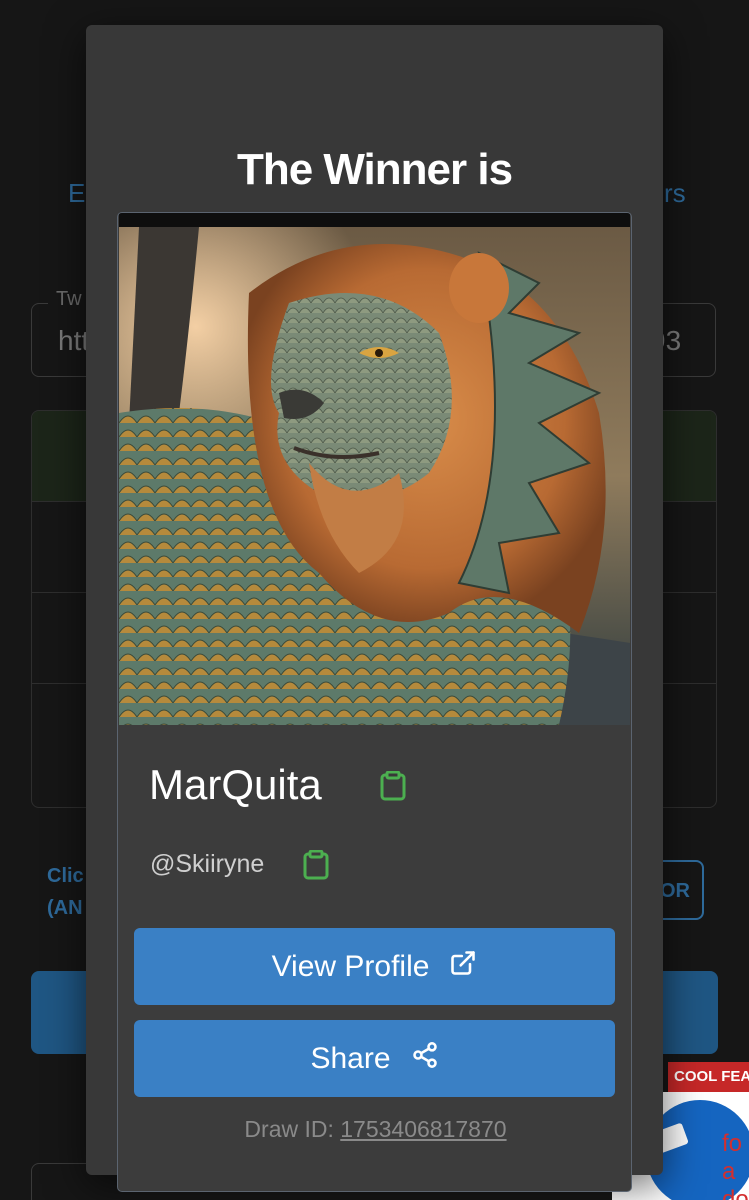  Describe the element at coordinates (735, 1179) in the screenshot. I see `ad-text-line-2: a do` at that location.